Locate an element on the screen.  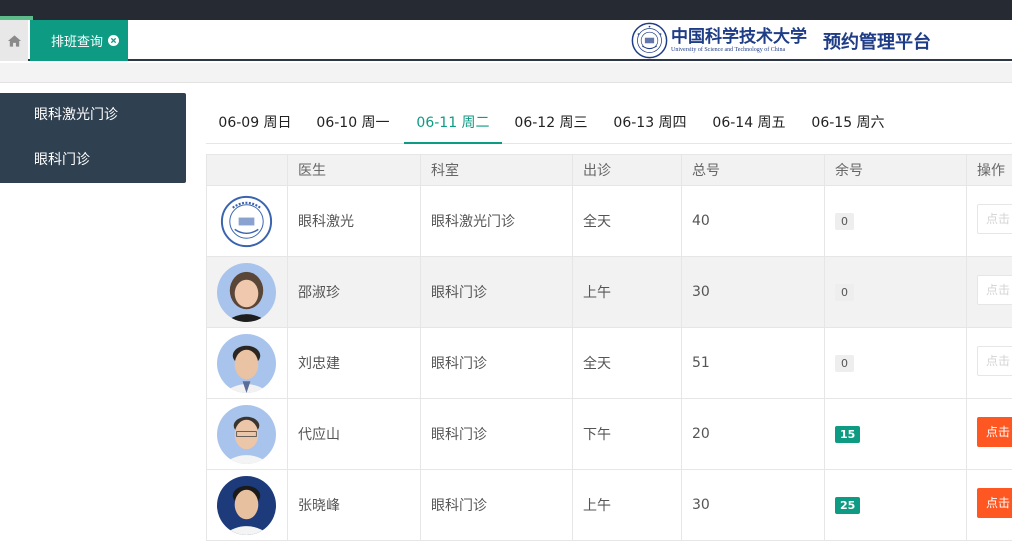
remaining-badge: 15 is located at coordinates (847, 434).